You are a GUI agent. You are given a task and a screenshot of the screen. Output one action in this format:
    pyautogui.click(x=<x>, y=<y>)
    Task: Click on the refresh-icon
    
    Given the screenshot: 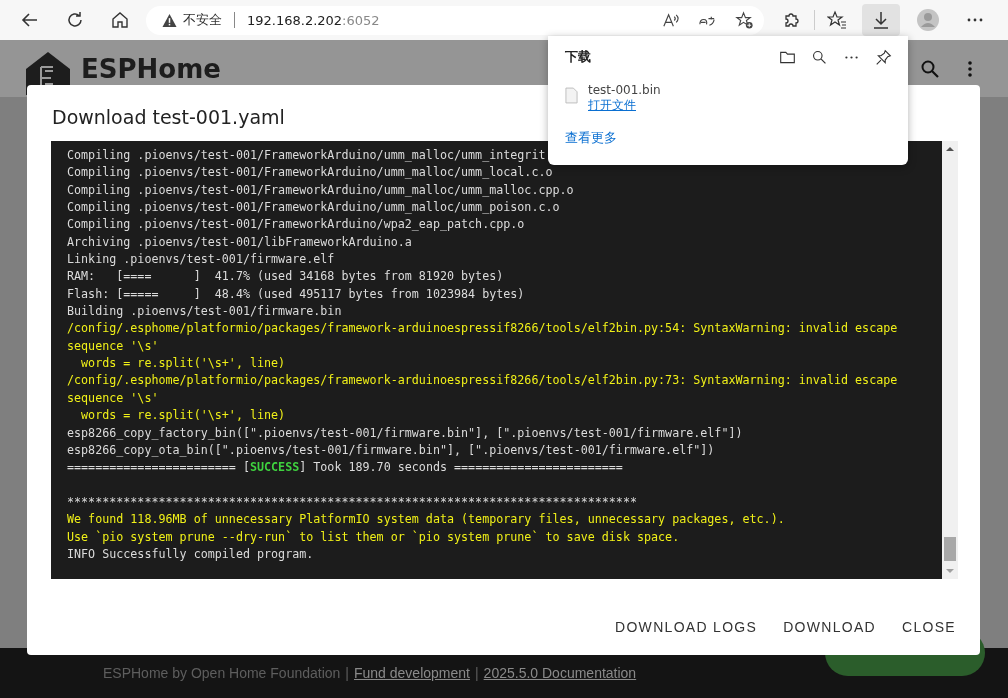 What is the action you would take?
    pyautogui.click(x=75, y=20)
    